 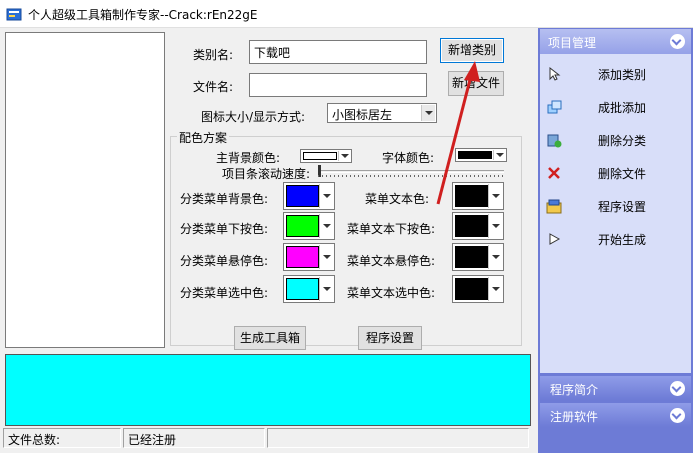 I want to click on category-bg-label: 分类菜单背景色:, so click(x=224, y=199).